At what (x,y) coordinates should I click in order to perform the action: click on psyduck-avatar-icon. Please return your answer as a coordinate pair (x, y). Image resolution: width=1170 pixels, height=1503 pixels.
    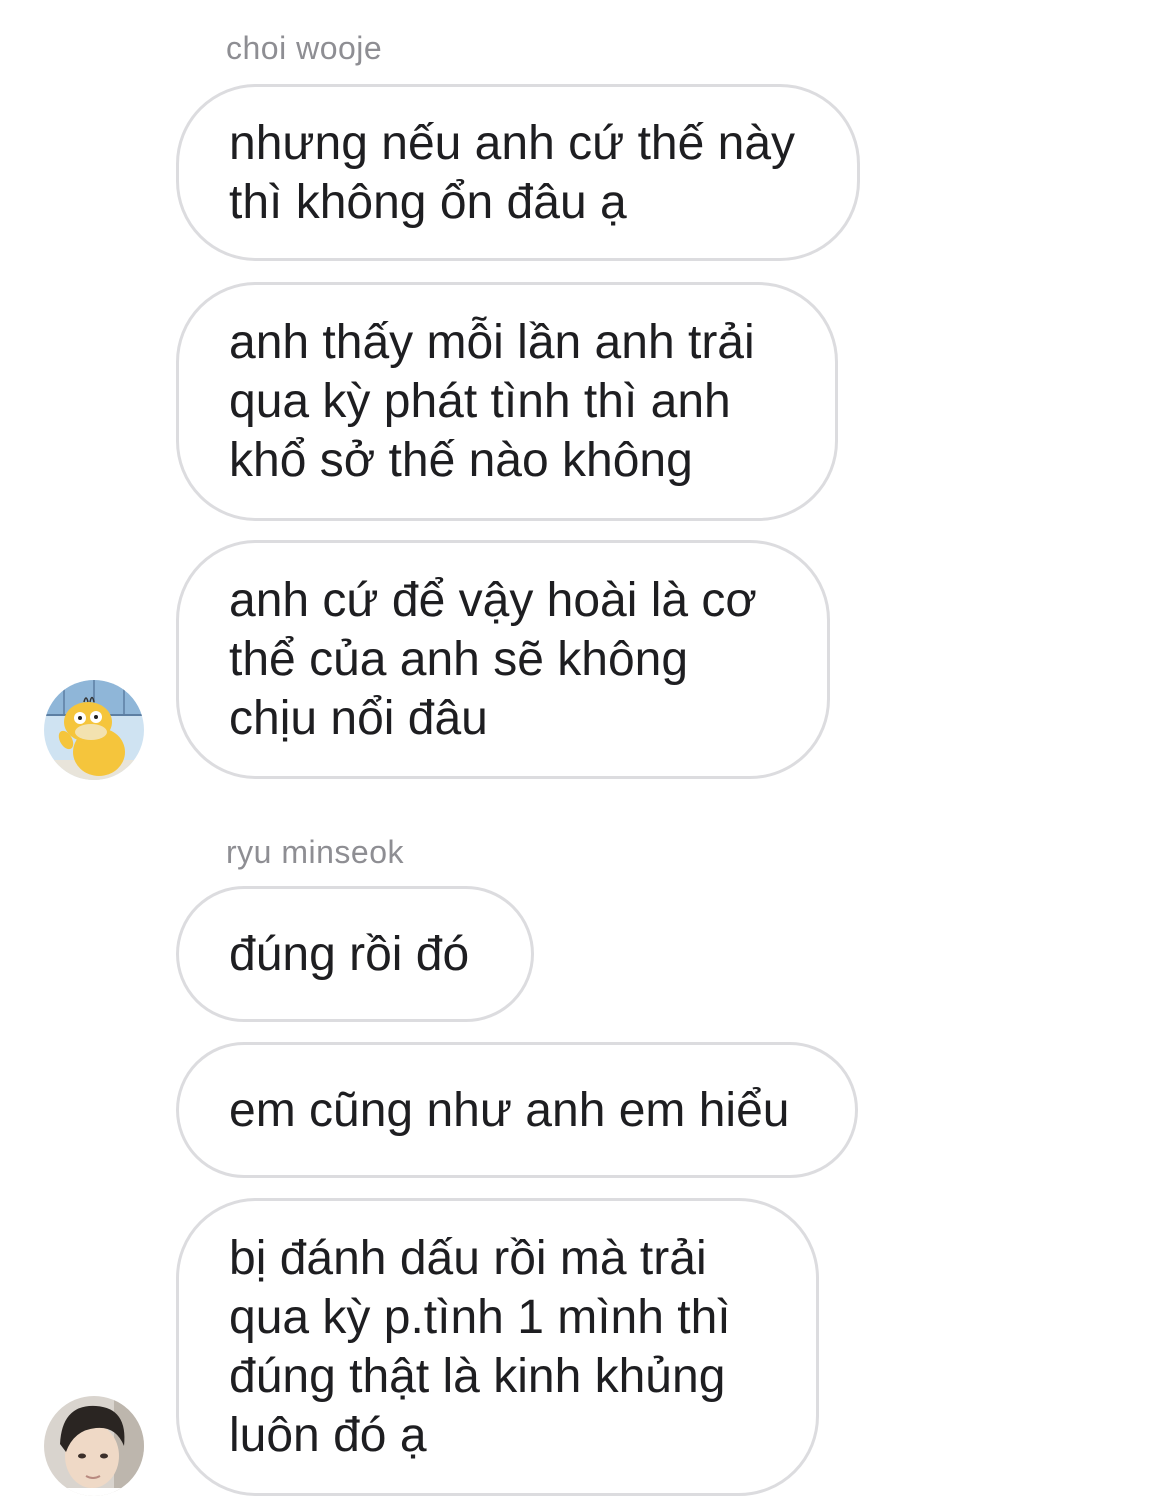
    Looking at the image, I should click on (94, 730).